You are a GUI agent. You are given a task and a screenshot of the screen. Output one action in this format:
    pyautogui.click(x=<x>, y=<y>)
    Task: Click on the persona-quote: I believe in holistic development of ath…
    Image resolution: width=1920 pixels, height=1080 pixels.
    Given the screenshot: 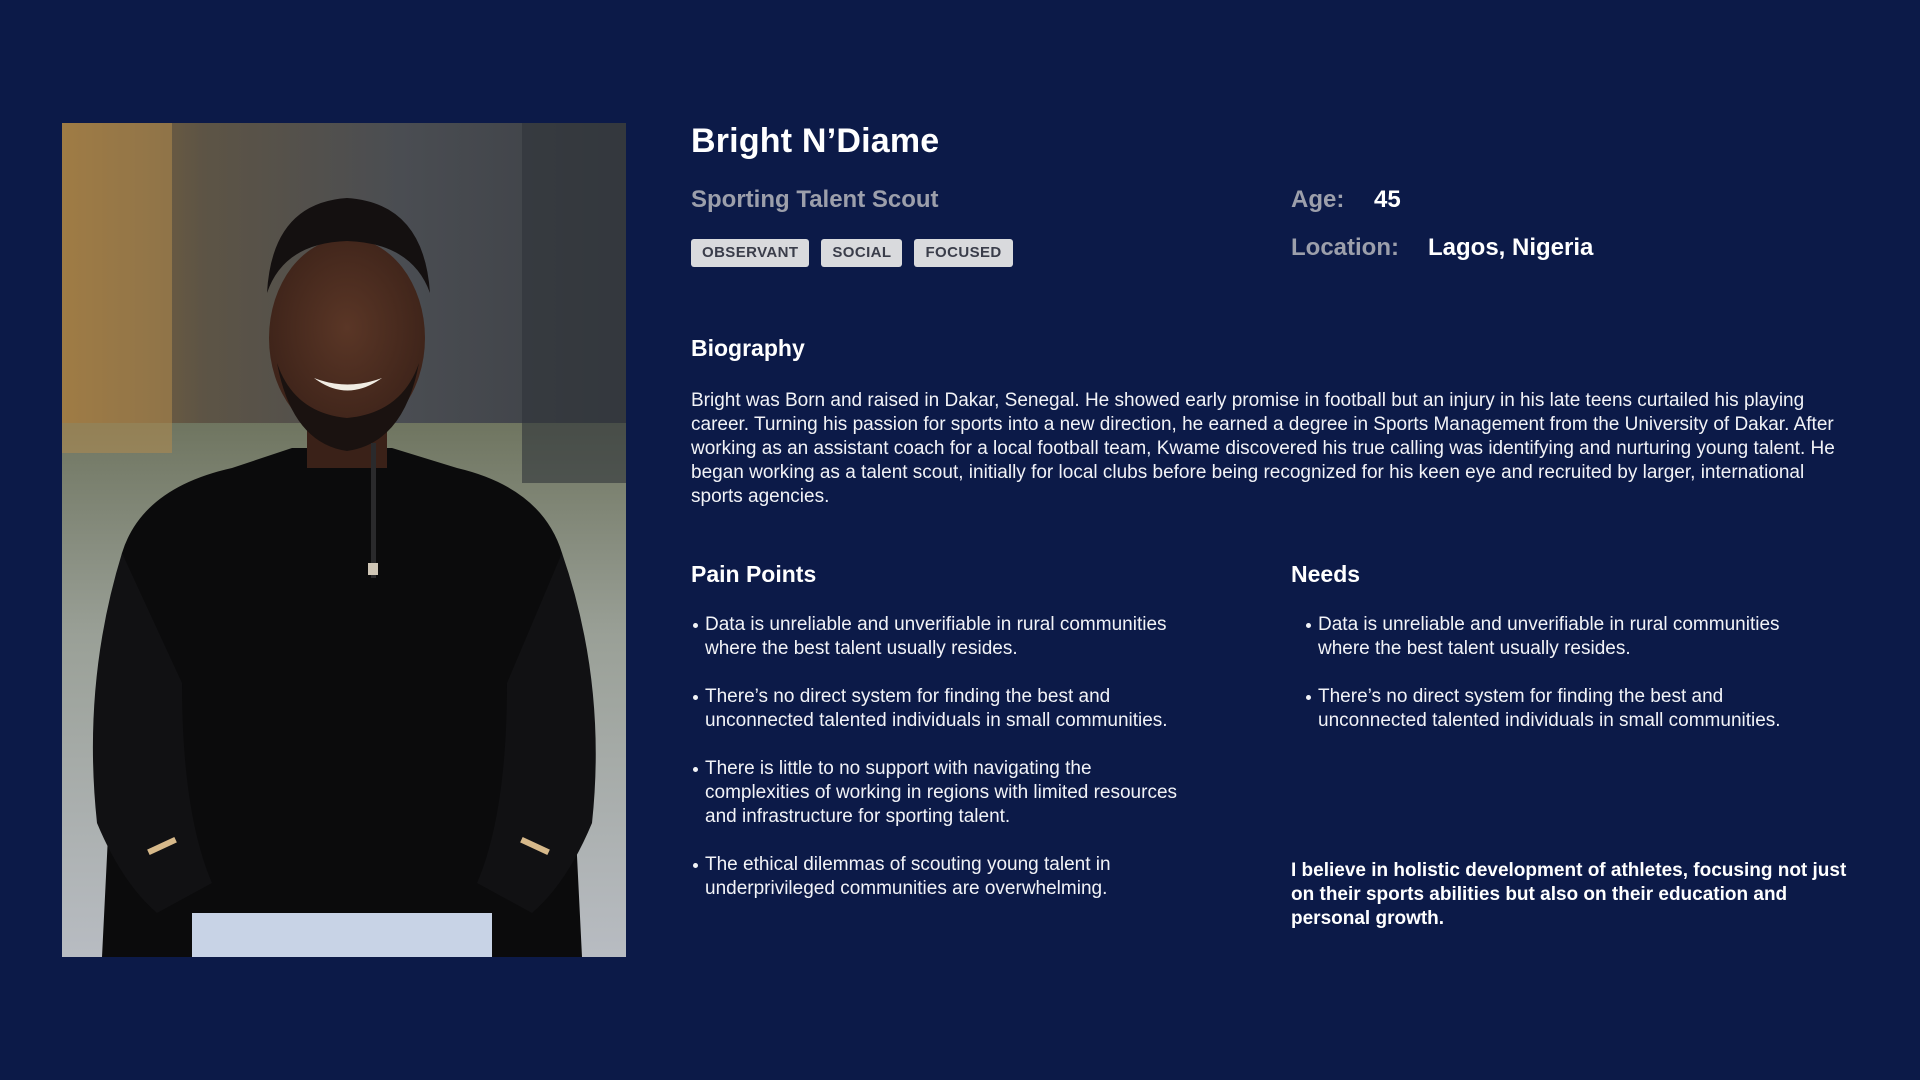 What is the action you would take?
    pyautogui.click(x=1569, y=894)
    